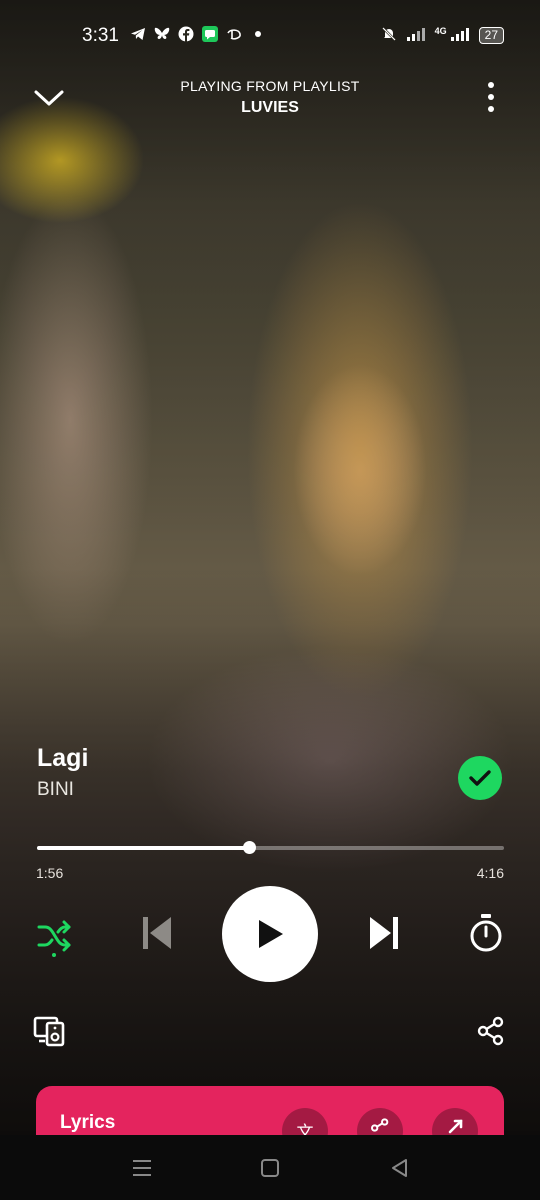 The height and width of the screenshot is (1200, 540). I want to click on status-bar: 3:31 4G 27, so click(270, 35).